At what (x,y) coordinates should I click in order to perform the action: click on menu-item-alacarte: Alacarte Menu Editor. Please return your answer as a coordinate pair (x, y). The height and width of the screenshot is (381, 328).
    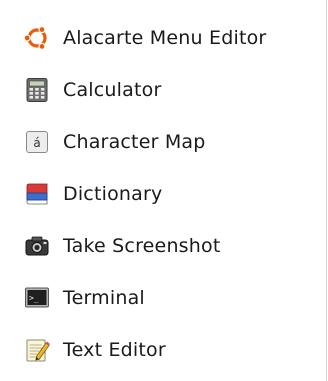
    Looking at the image, I should click on (163, 38).